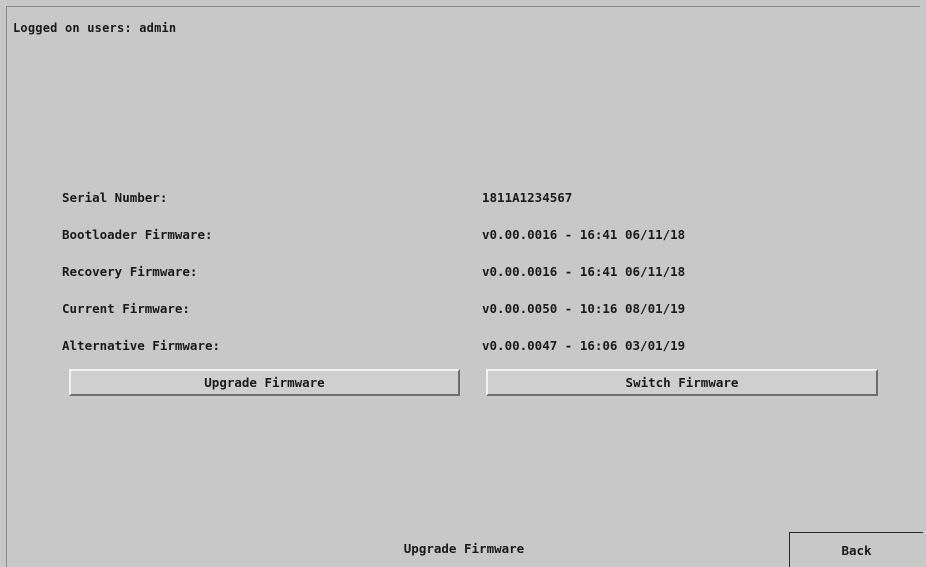  Describe the element at coordinates (115, 197) in the screenshot. I see `serial-number-label: Serial Number:` at that location.